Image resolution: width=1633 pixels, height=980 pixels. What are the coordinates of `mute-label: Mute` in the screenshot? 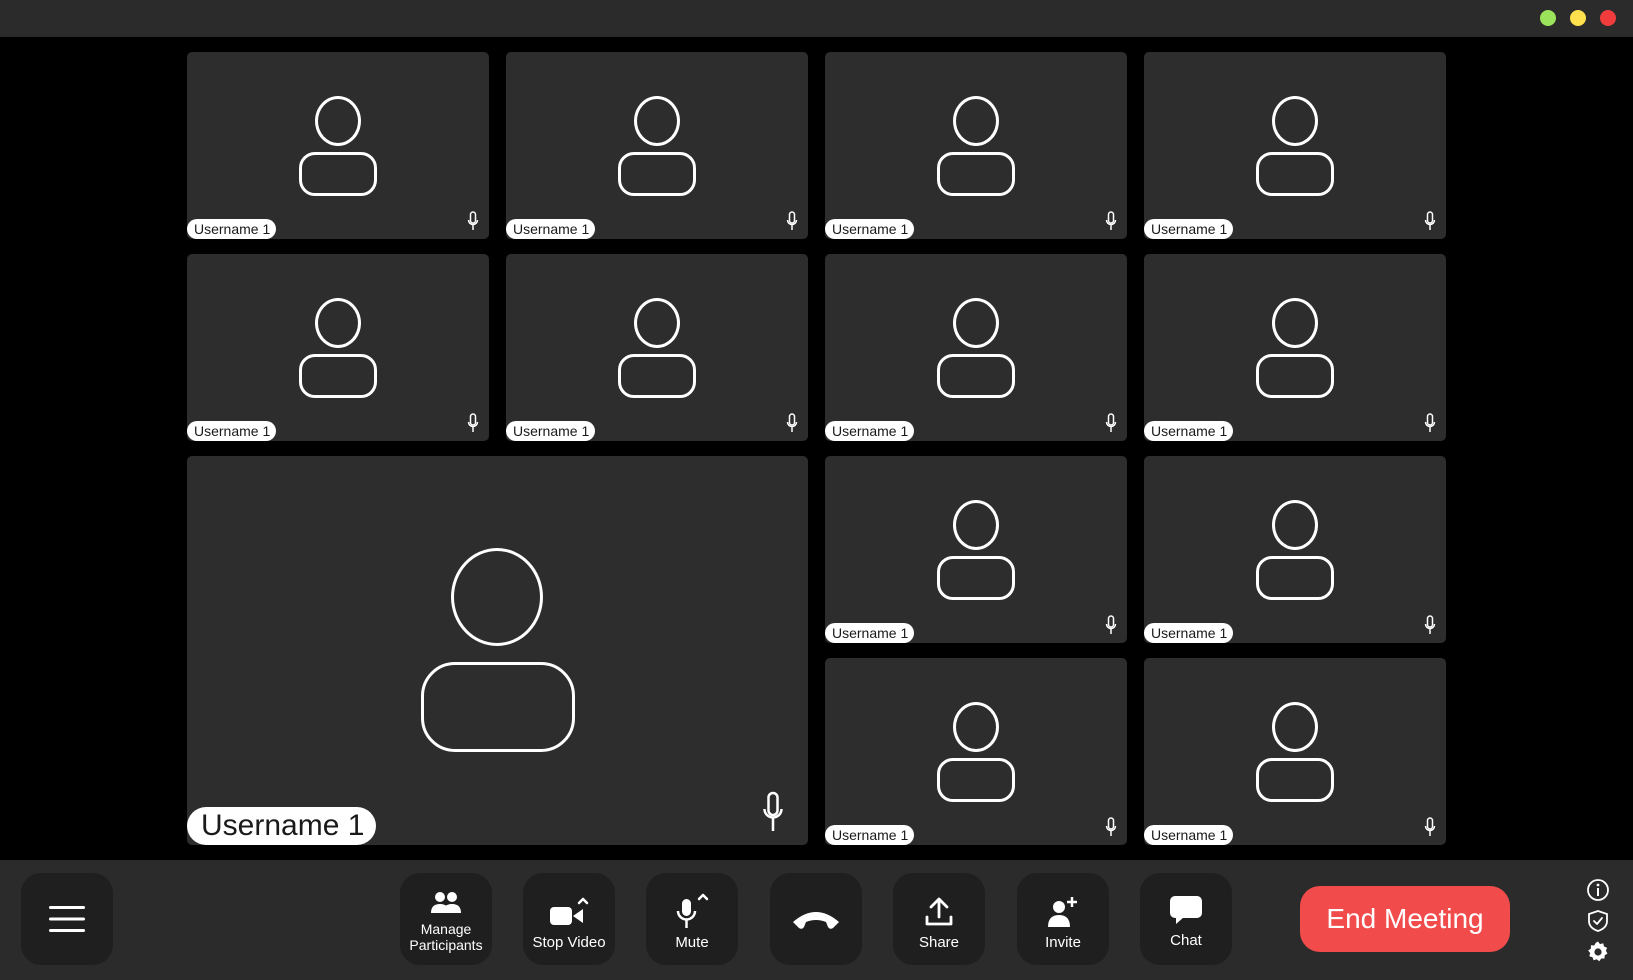 It's located at (692, 942).